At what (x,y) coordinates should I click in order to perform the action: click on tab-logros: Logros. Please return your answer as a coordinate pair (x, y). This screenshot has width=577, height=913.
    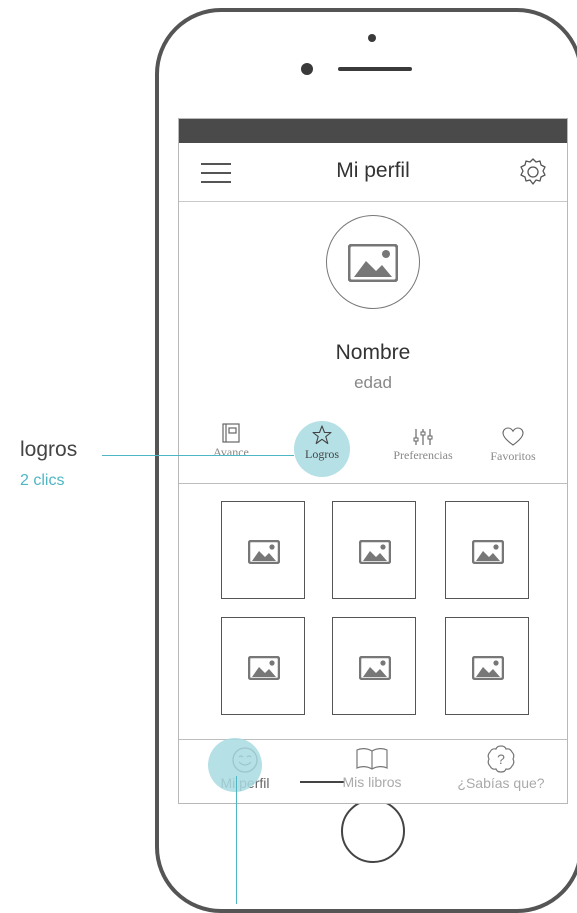
    Looking at the image, I should click on (322, 443).